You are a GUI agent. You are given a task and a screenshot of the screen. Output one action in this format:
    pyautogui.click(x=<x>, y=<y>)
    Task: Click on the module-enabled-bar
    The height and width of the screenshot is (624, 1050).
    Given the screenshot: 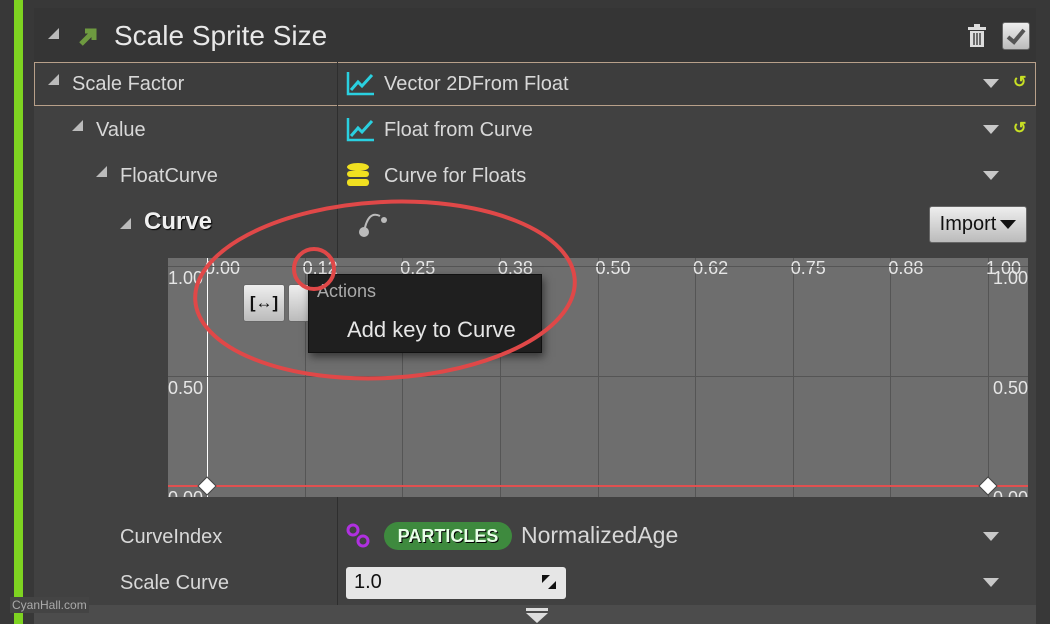 What is the action you would take?
    pyautogui.click(x=18, y=312)
    